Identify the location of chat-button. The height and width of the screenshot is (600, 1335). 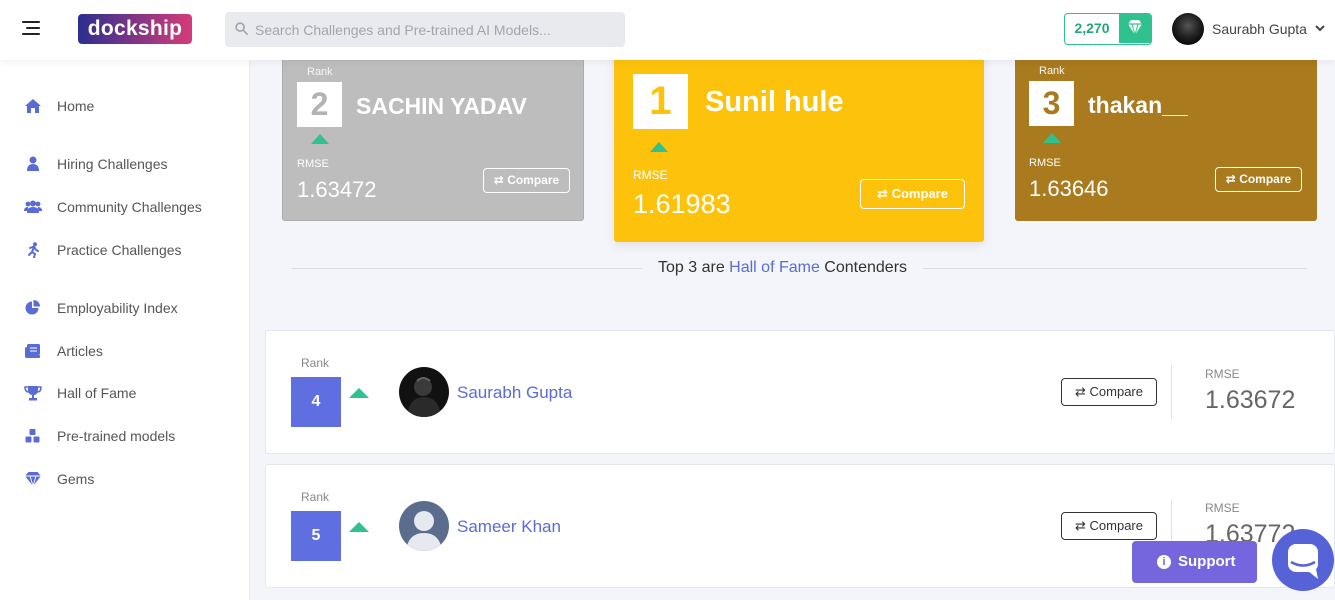
(1303, 560).